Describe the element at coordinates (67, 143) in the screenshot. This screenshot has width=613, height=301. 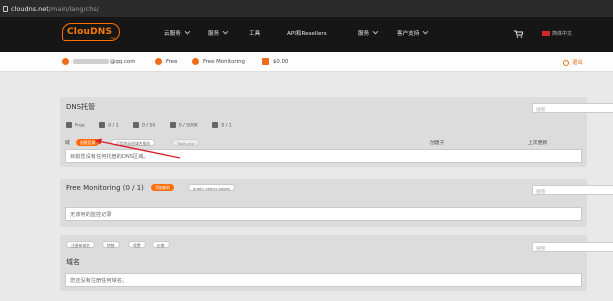
I see `column-domain: 域` at that location.